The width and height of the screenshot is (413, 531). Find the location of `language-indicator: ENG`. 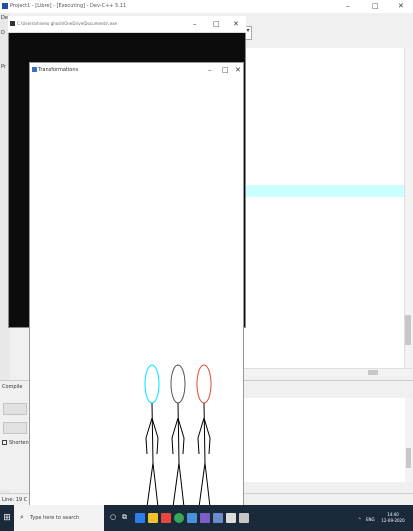

language-indicator: ENG is located at coordinates (370, 519).